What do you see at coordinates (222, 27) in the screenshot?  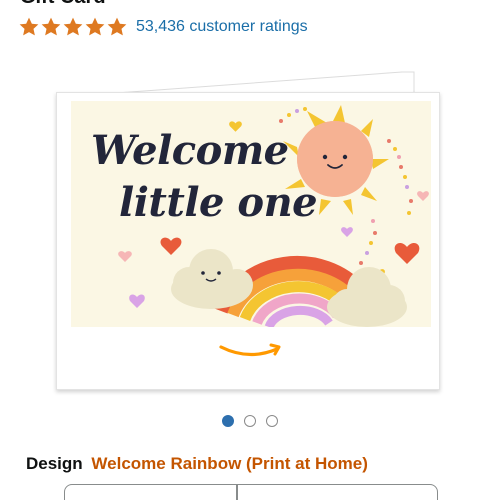 I see `ratings-count-link: 53,436 customer ratings` at bounding box center [222, 27].